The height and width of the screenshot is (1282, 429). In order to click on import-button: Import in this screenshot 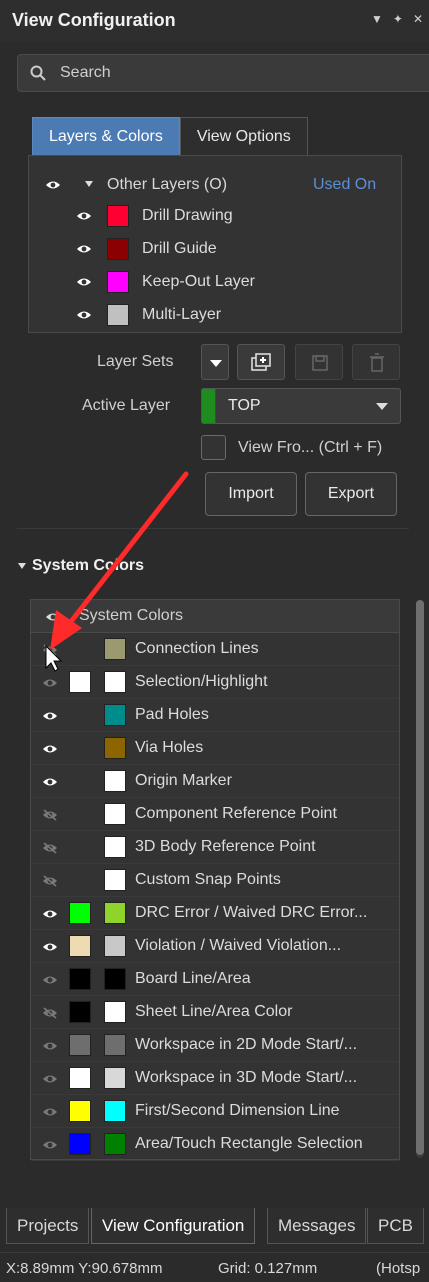, I will do `click(251, 494)`.